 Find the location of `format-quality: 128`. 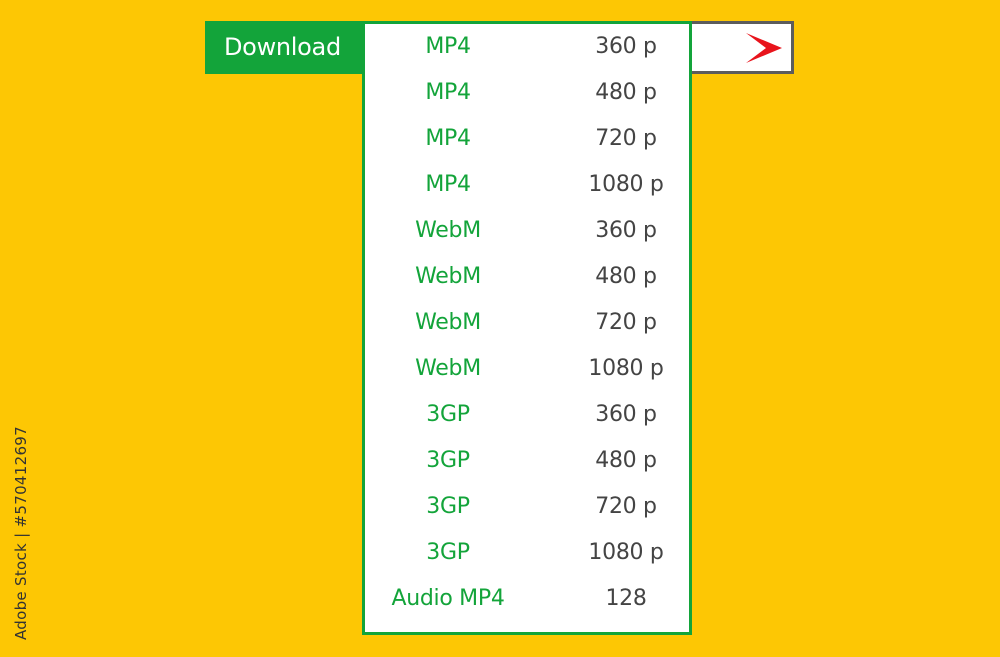

format-quality: 128 is located at coordinates (626, 598).